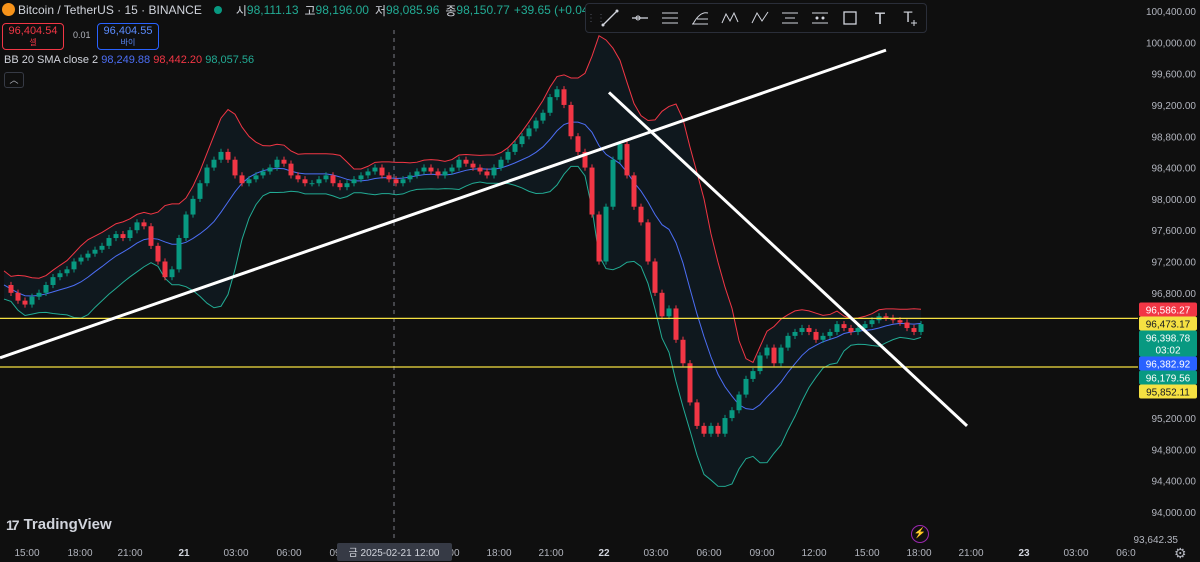 This screenshot has width=1200, height=562. I want to click on price-range-icon, so click(820, 18).